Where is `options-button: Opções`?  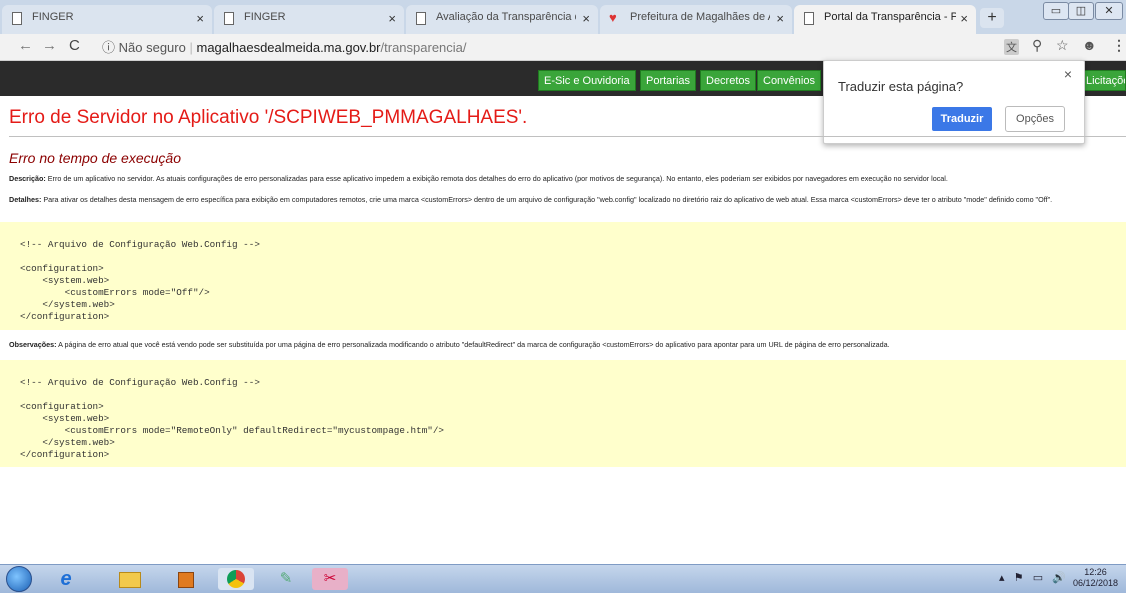 options-button: Opções is located at coordinates (1035, 119).